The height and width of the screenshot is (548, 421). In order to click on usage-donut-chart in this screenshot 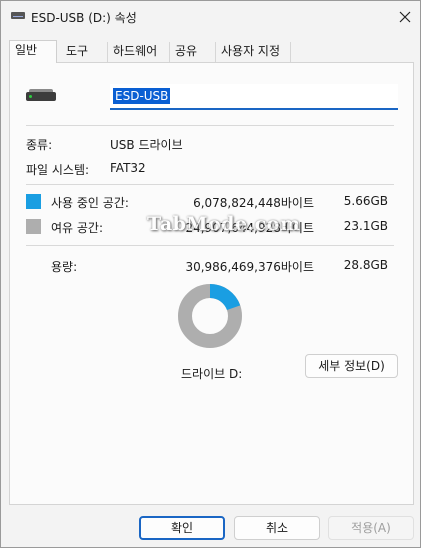, I will do `click(210, 316)`.